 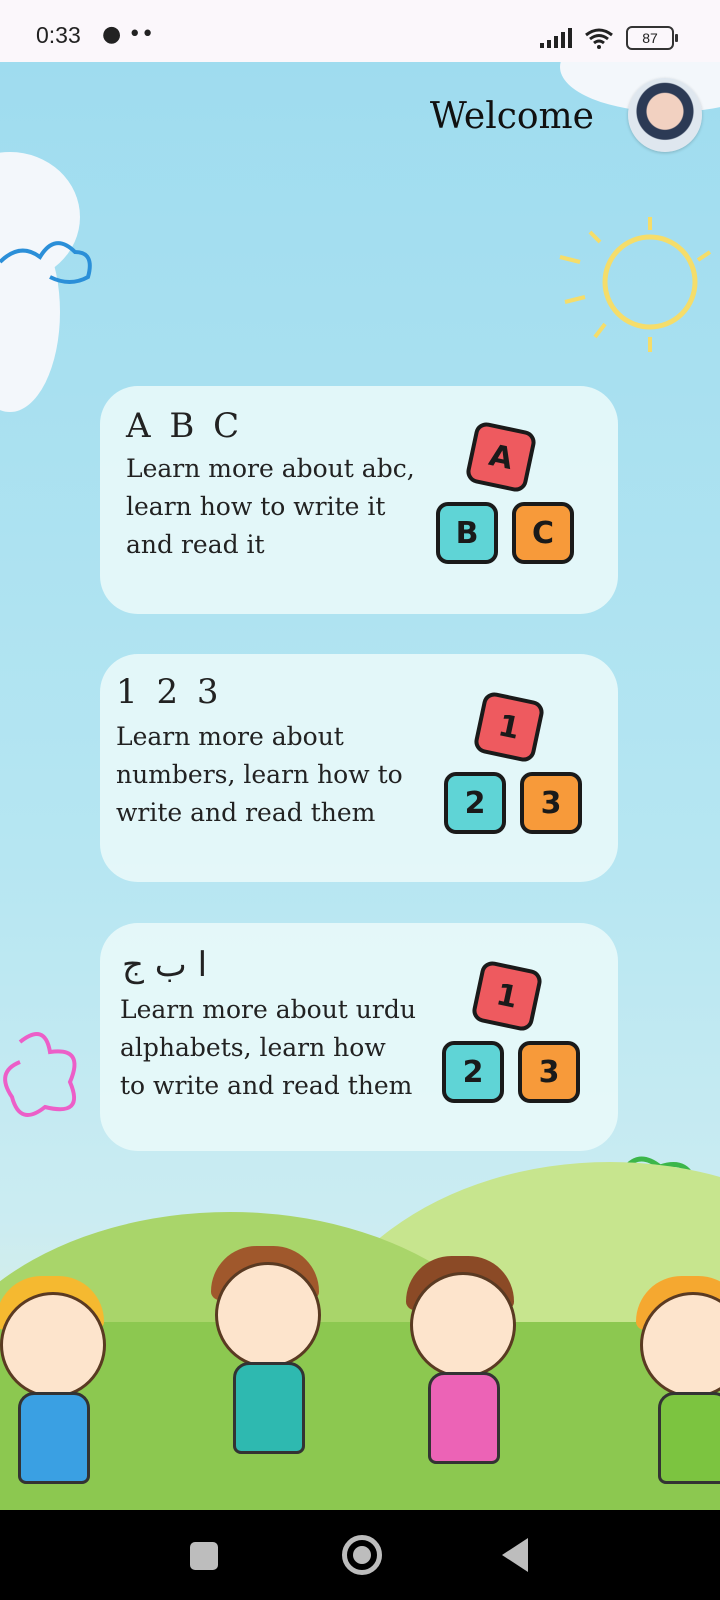 I want to click on status-right: 87, so click(x=609, y=38).